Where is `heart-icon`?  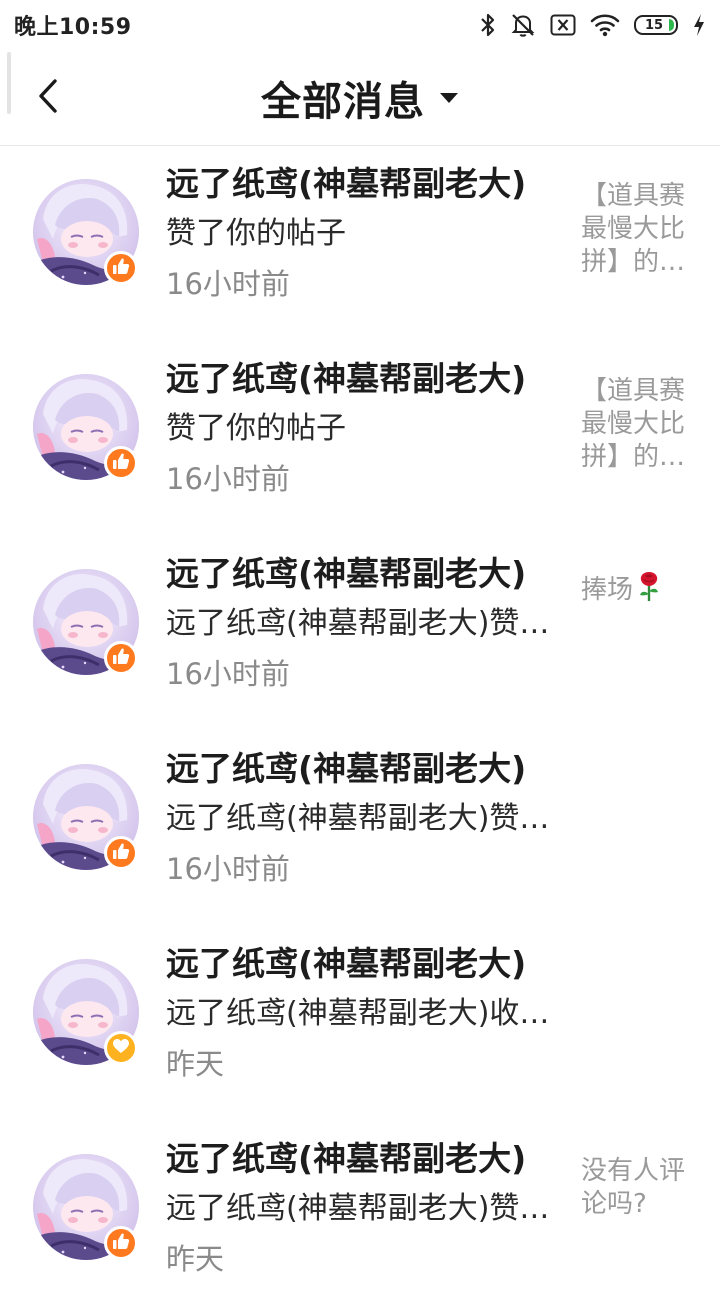
heart-icon is located at coordinates (121, 1048).